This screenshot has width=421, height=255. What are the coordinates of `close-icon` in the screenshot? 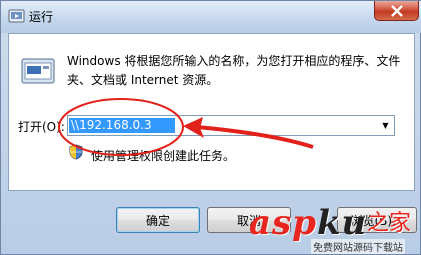 It's located at (396, 10).